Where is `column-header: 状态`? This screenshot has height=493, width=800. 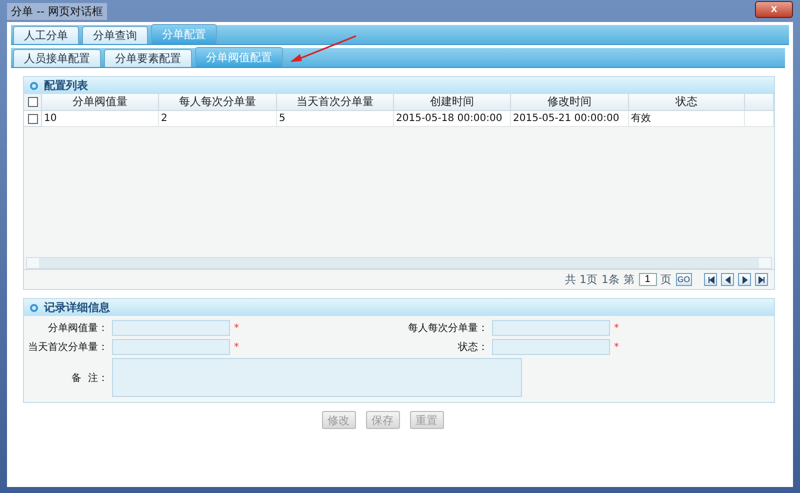
column-header: 状态 is located at coordinates (687, 102).